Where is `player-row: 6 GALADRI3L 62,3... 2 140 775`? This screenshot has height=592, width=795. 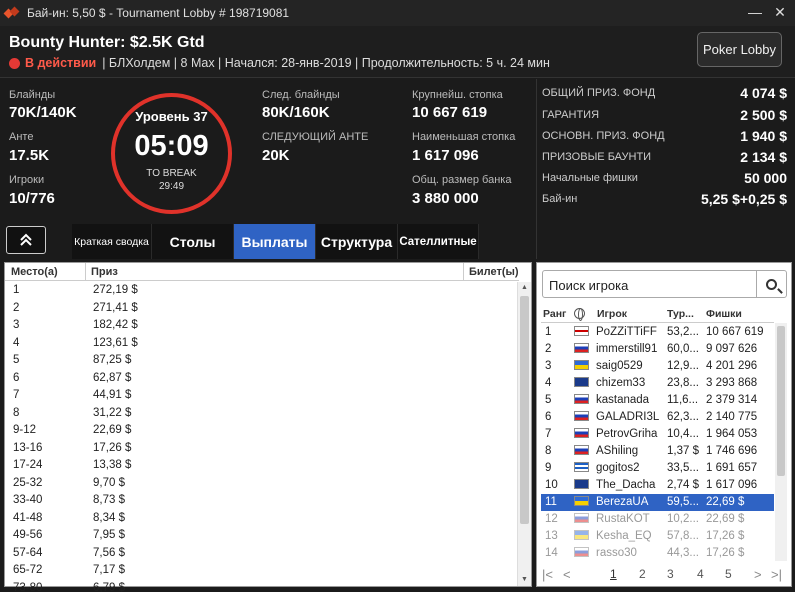 player-row: 6 GALADRI3L 62,3... 2 140 775 is located at coordinates (657, 417).